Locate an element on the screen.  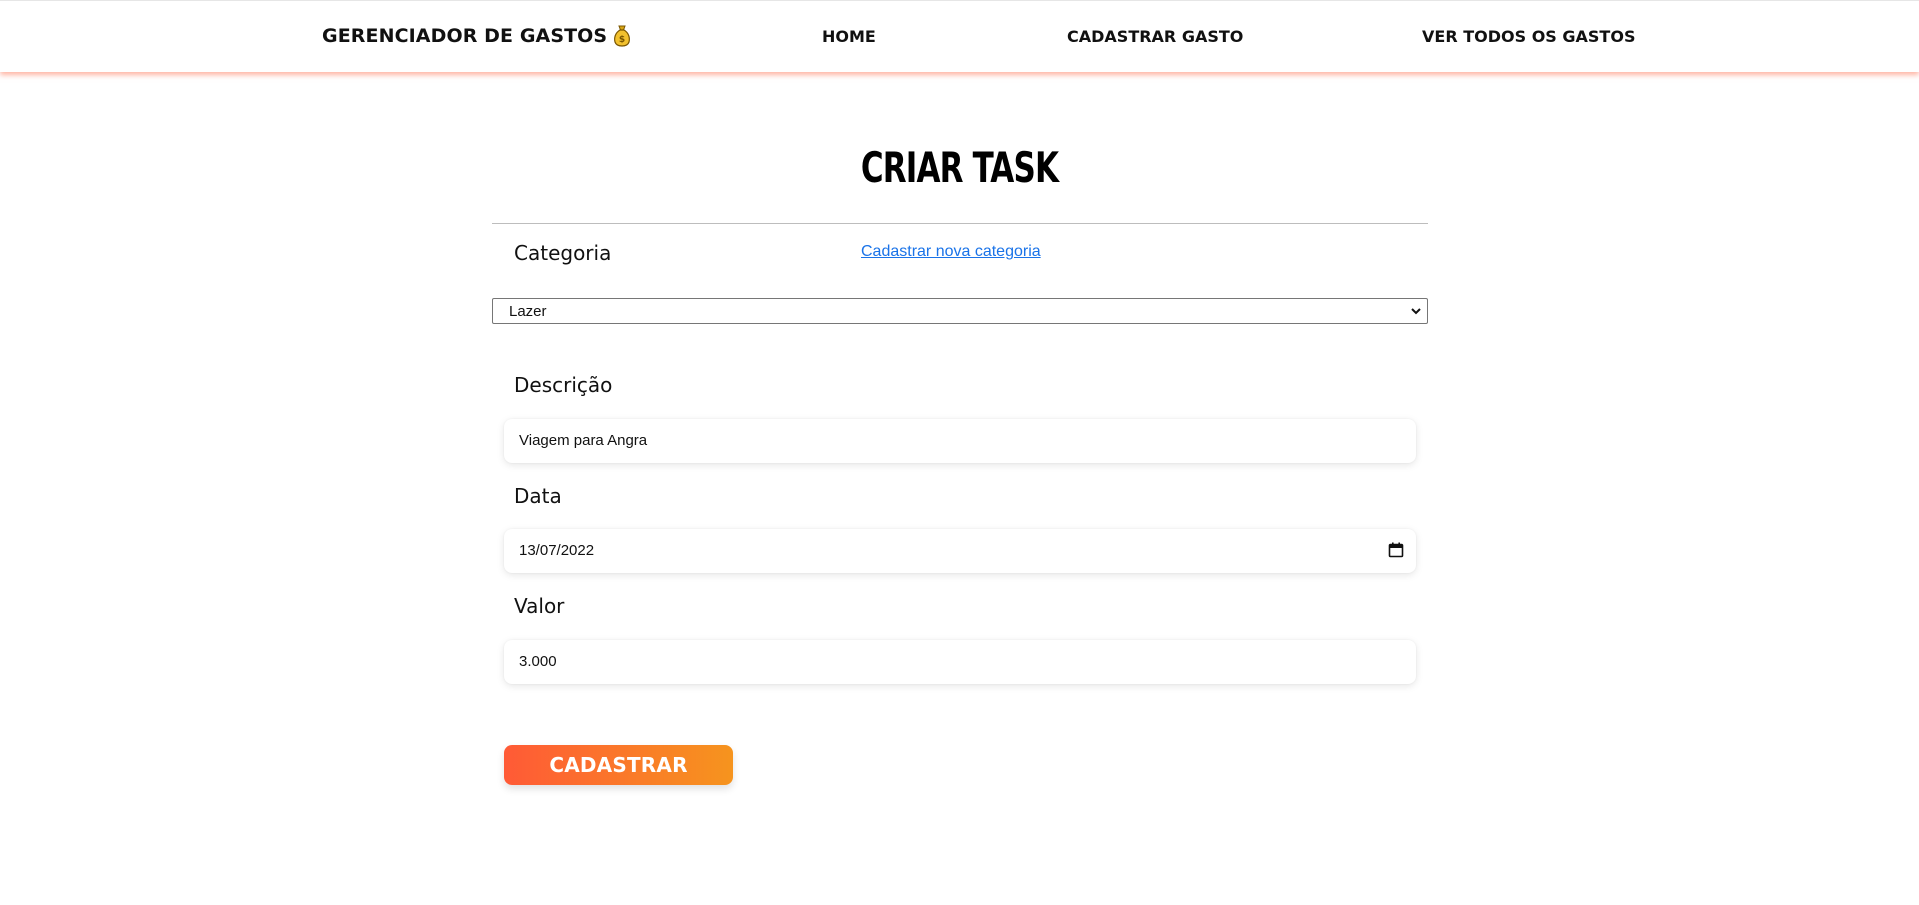
new-category-link: Cadastrar nova categoria is located at coordinates (951, 252).